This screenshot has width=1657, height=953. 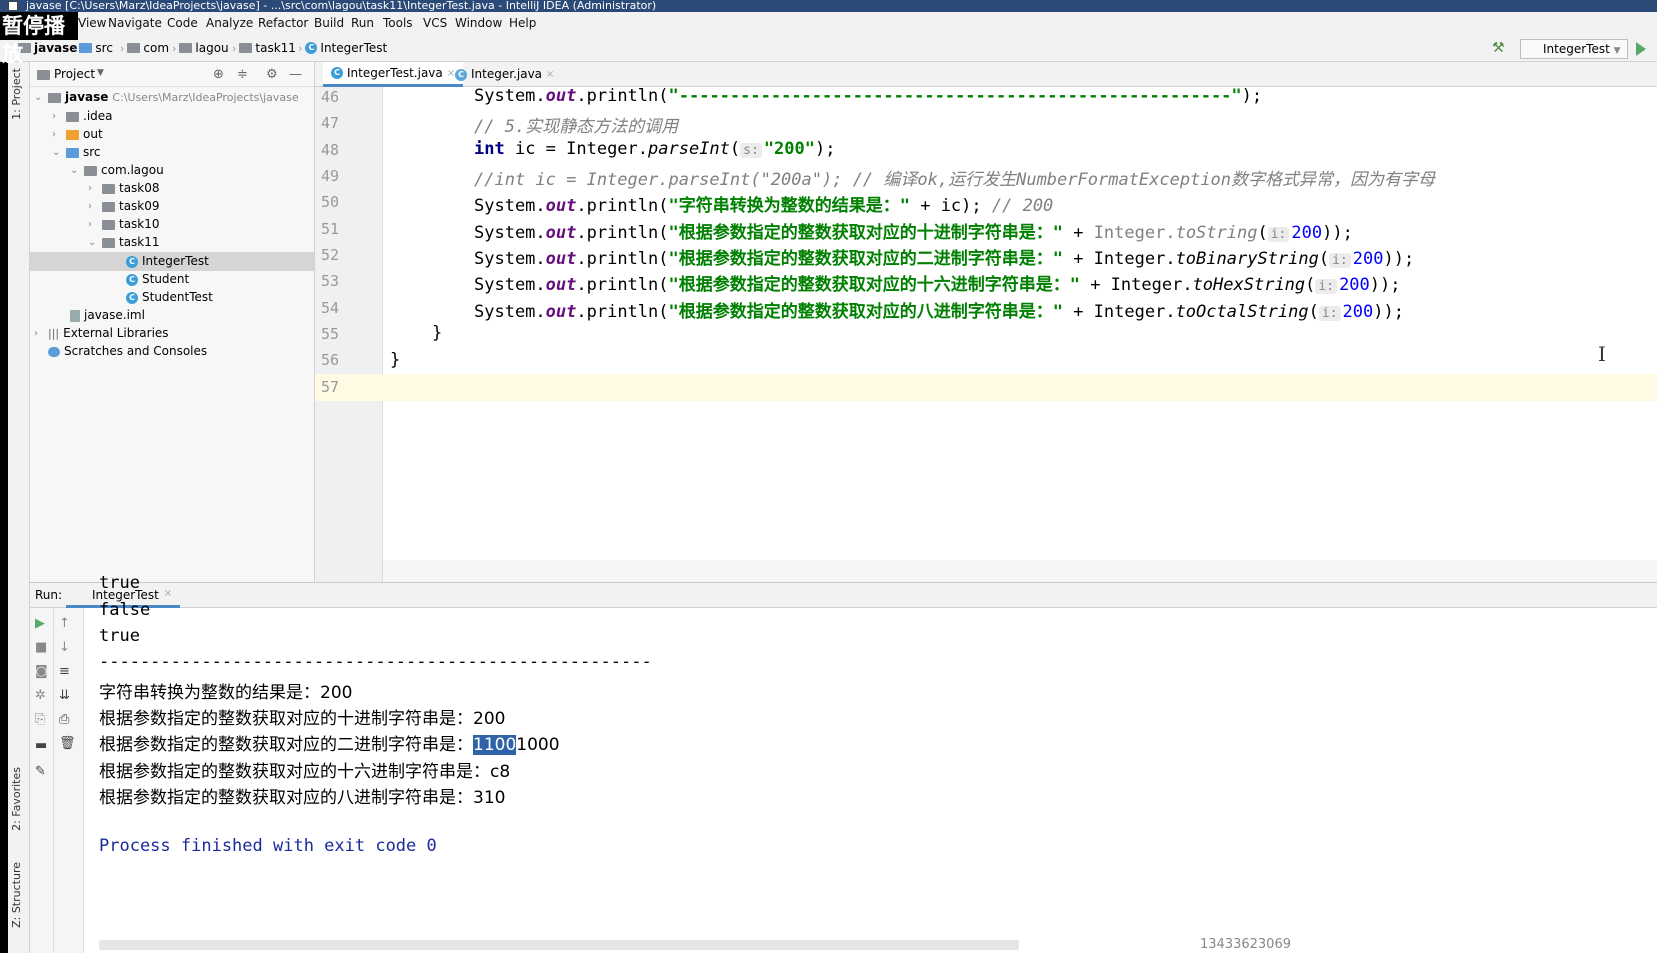 What do you see at coordinates (1498, 48) in the screenshot?
I see `build-hammer-icon: ⚒` at bounding box center [1498, 48].